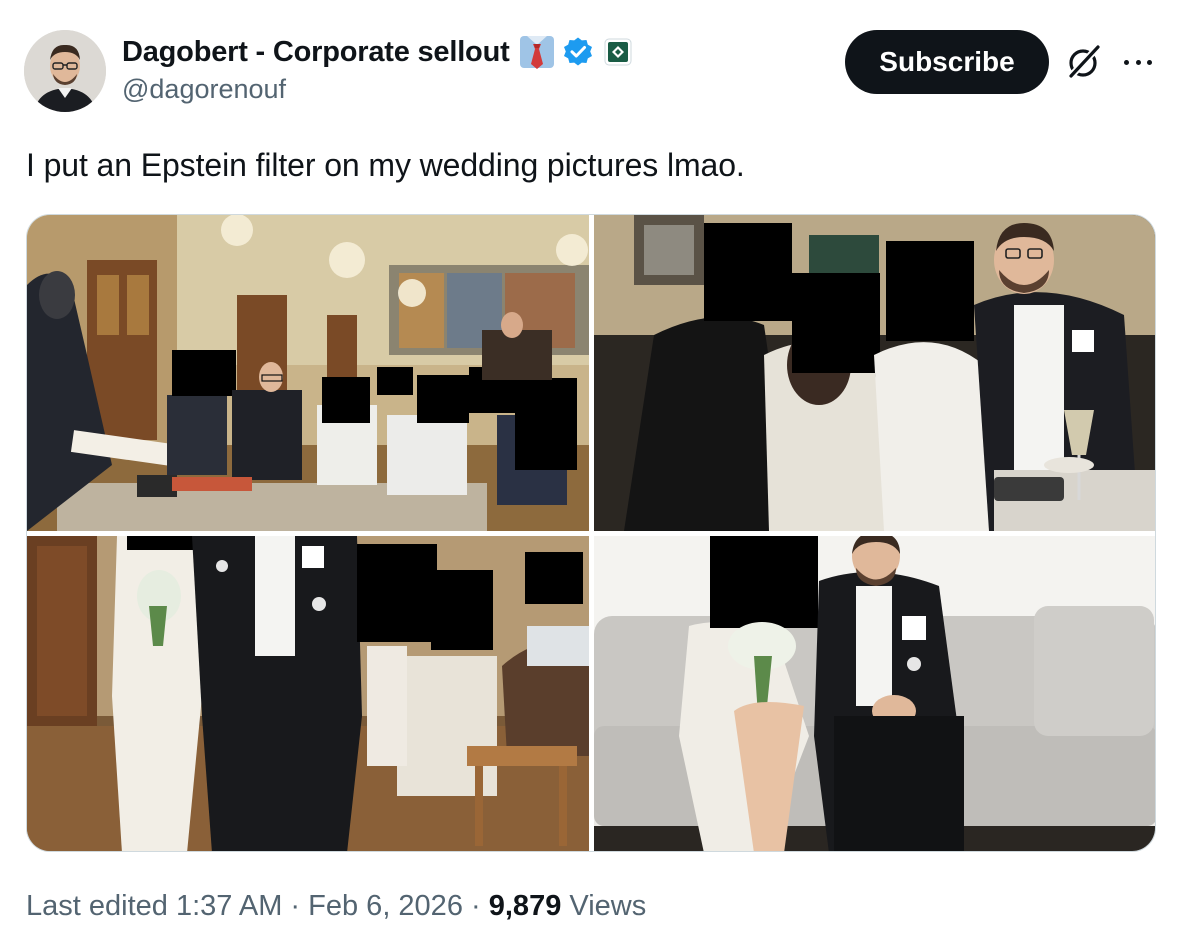  Describe the element at coordinates (608, 906) in the screenshot. I see `views-label: Views` at that location.